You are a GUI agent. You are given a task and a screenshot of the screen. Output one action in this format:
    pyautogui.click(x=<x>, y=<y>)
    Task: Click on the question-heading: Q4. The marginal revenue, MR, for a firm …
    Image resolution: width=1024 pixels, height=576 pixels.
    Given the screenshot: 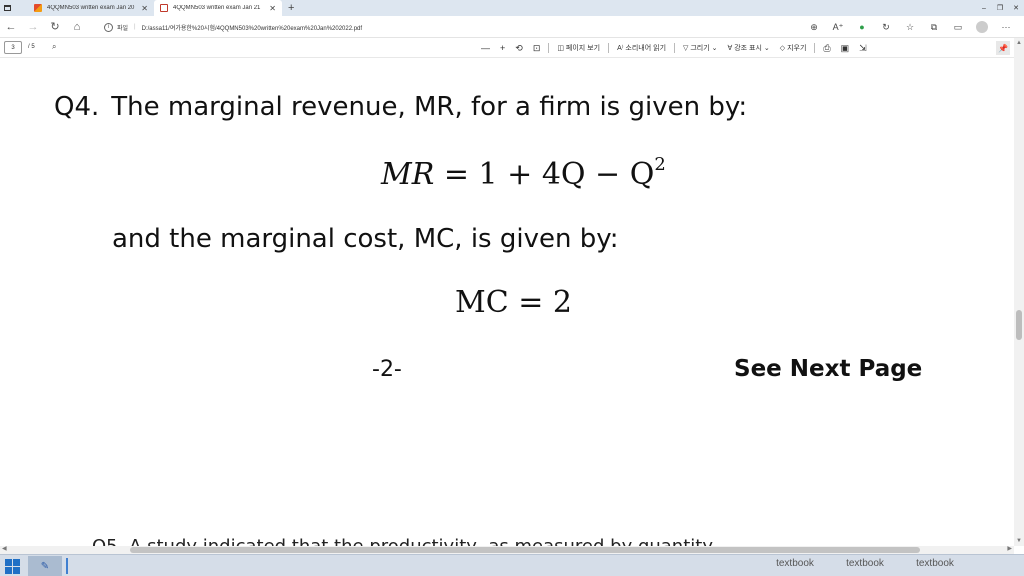 What is the action you would take?
    pyautogui.click(x=400, y=107)
    